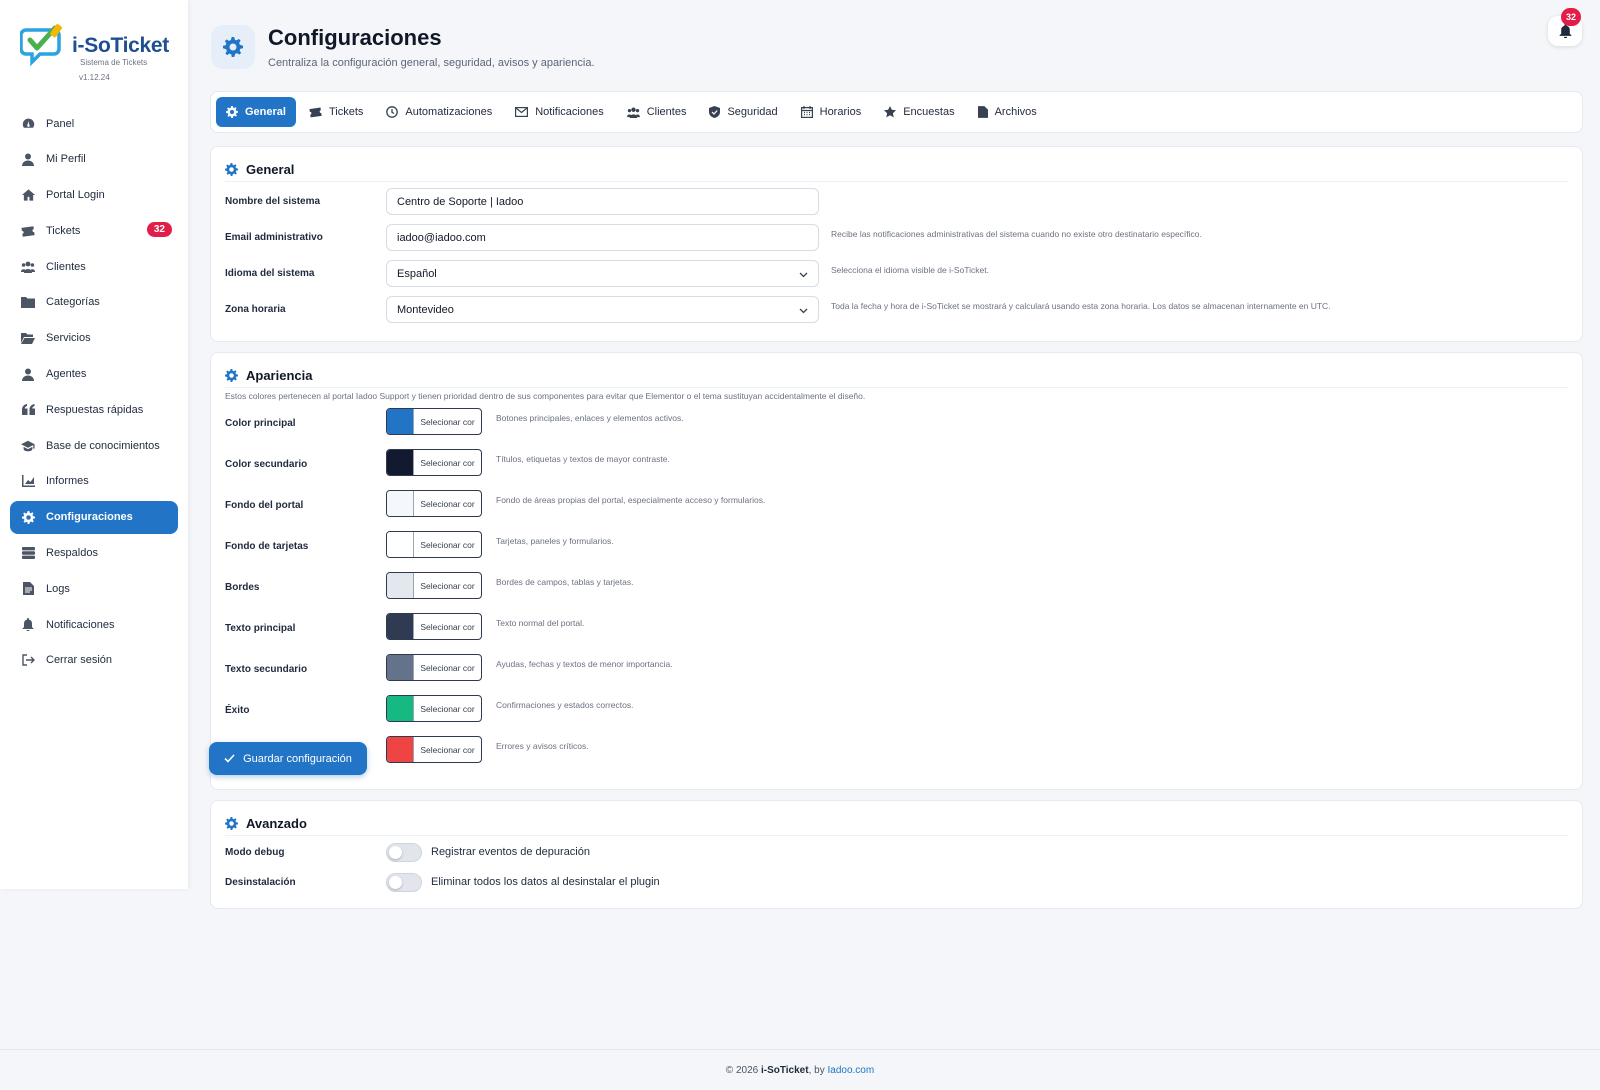  I want to click on sidebar-item-agentes: Agentes, so click(94, 374).